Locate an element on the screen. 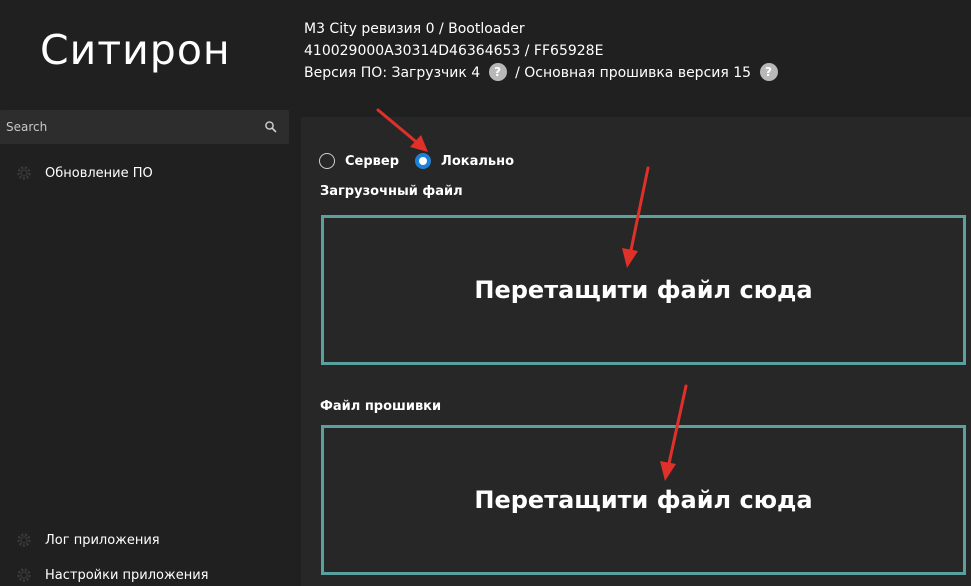  sidebar-item-app-log: Лог приложения is located at coordinates (88, 540).